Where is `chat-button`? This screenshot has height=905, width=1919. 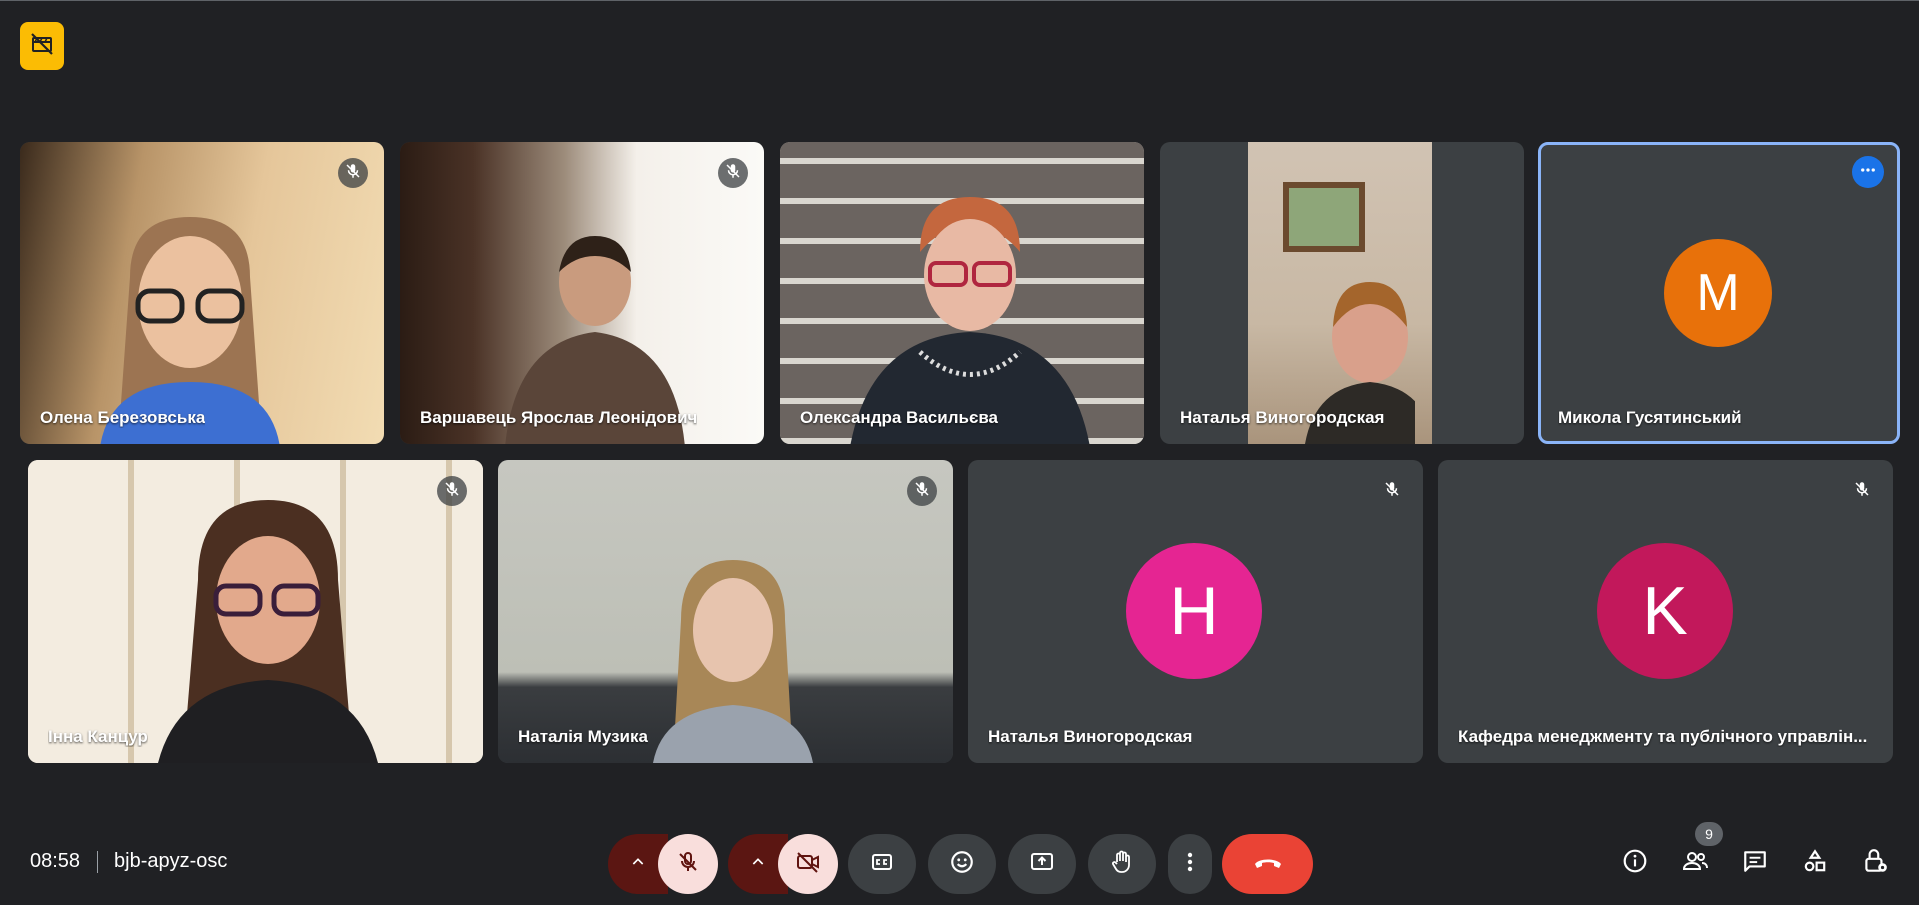 chat-button is located at coordinates (1755, 863).